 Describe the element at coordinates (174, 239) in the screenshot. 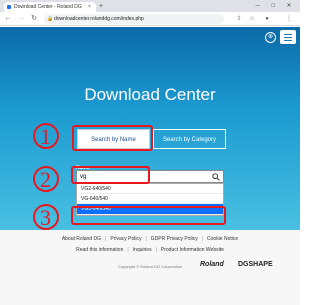

I see `footer-link: GDPR Privacy Policy` at that location.